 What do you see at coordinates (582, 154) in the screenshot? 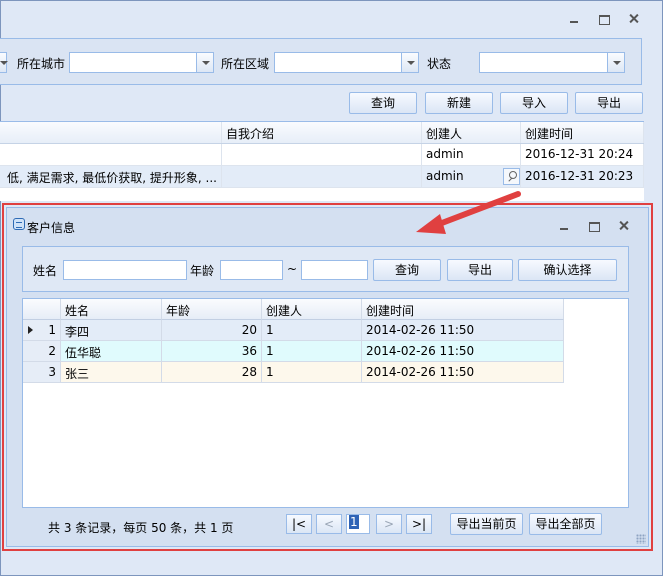
I see `cell-time: 2016-12-31 20:24` at bounding box center [582, 154].